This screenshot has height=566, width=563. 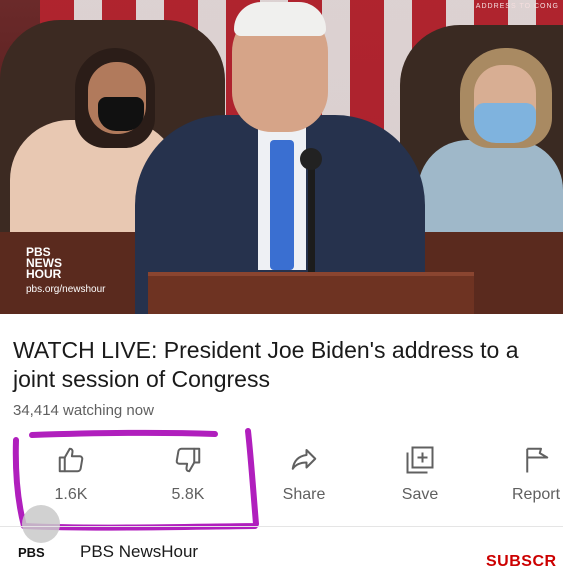 I want to click on avatar, so click(x=41, y=524).